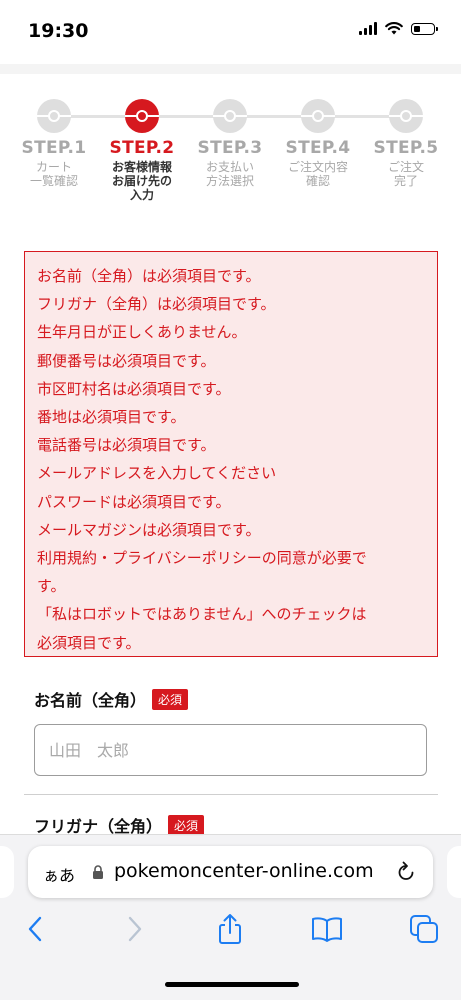  What do you see at coordinates (394, 28) in the screenshot?
I see `wifi-icon` at bounding box center [394, 28].